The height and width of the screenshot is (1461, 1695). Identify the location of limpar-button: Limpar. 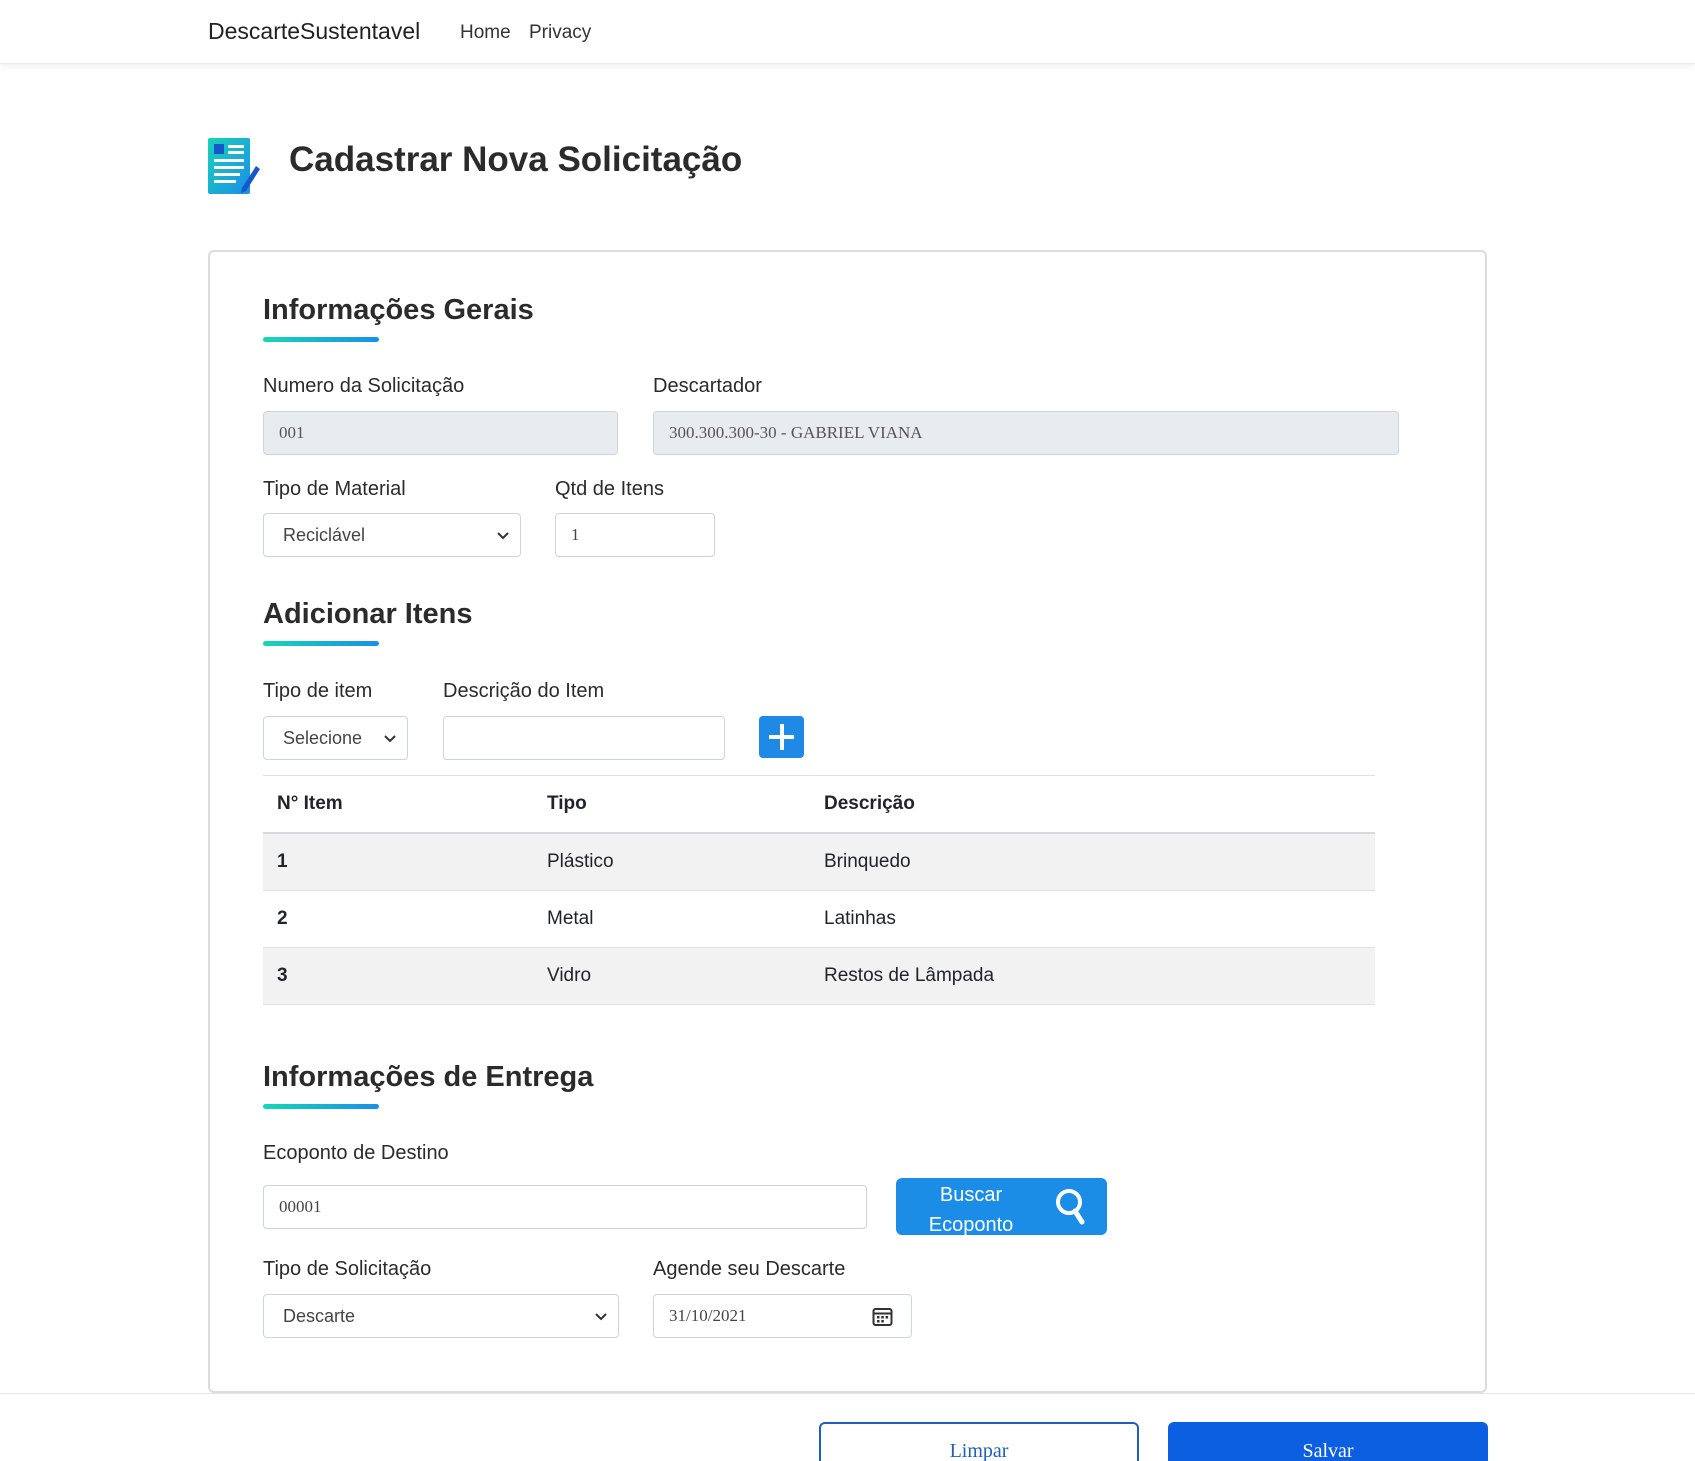
(979, 1441).